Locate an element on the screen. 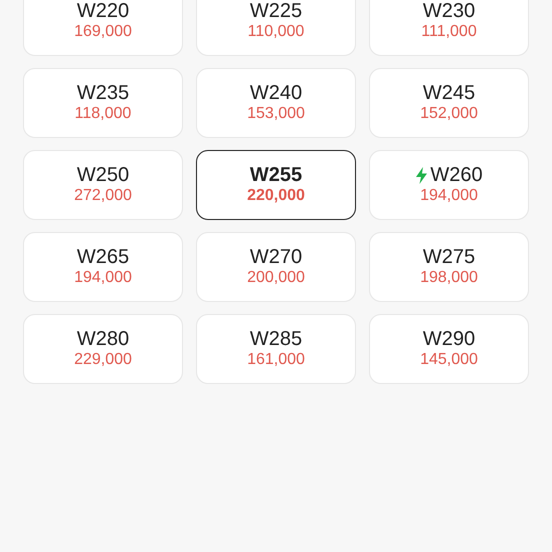 The height and width of the screenshot is (552, 552). size-option: W220 169,000 is located at coordinates (103, 28).